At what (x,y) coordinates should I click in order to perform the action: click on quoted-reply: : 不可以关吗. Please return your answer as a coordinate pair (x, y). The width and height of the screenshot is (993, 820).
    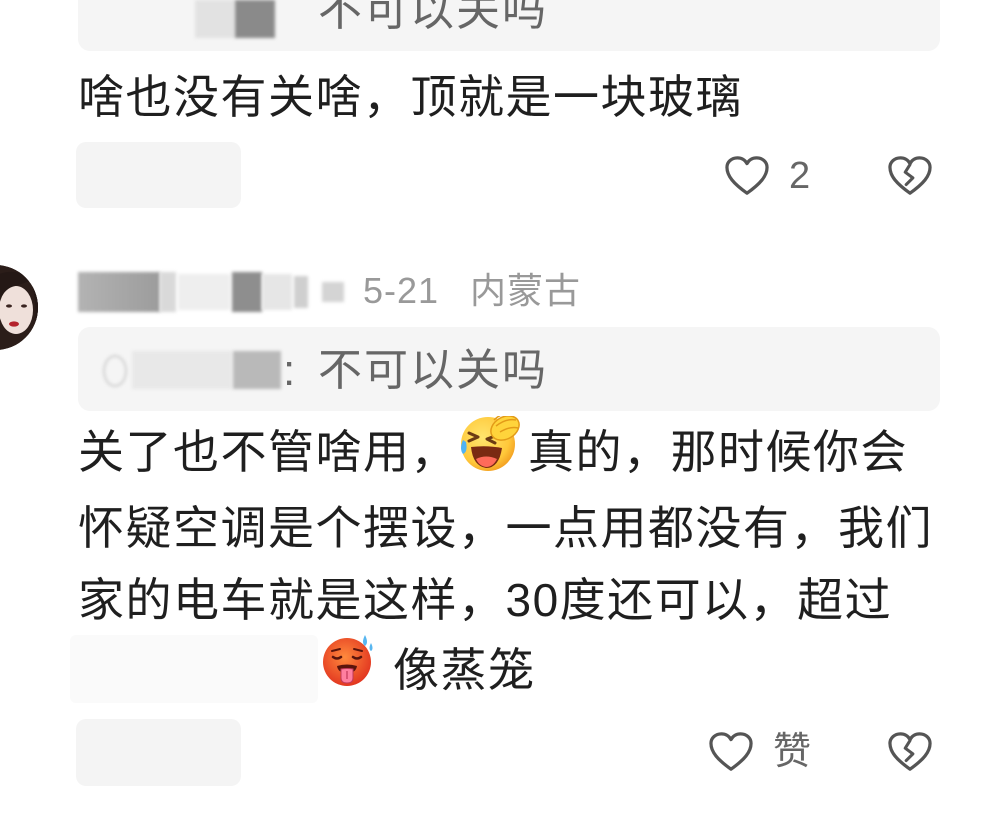
    Looking at the image, I should click on (509, 369).